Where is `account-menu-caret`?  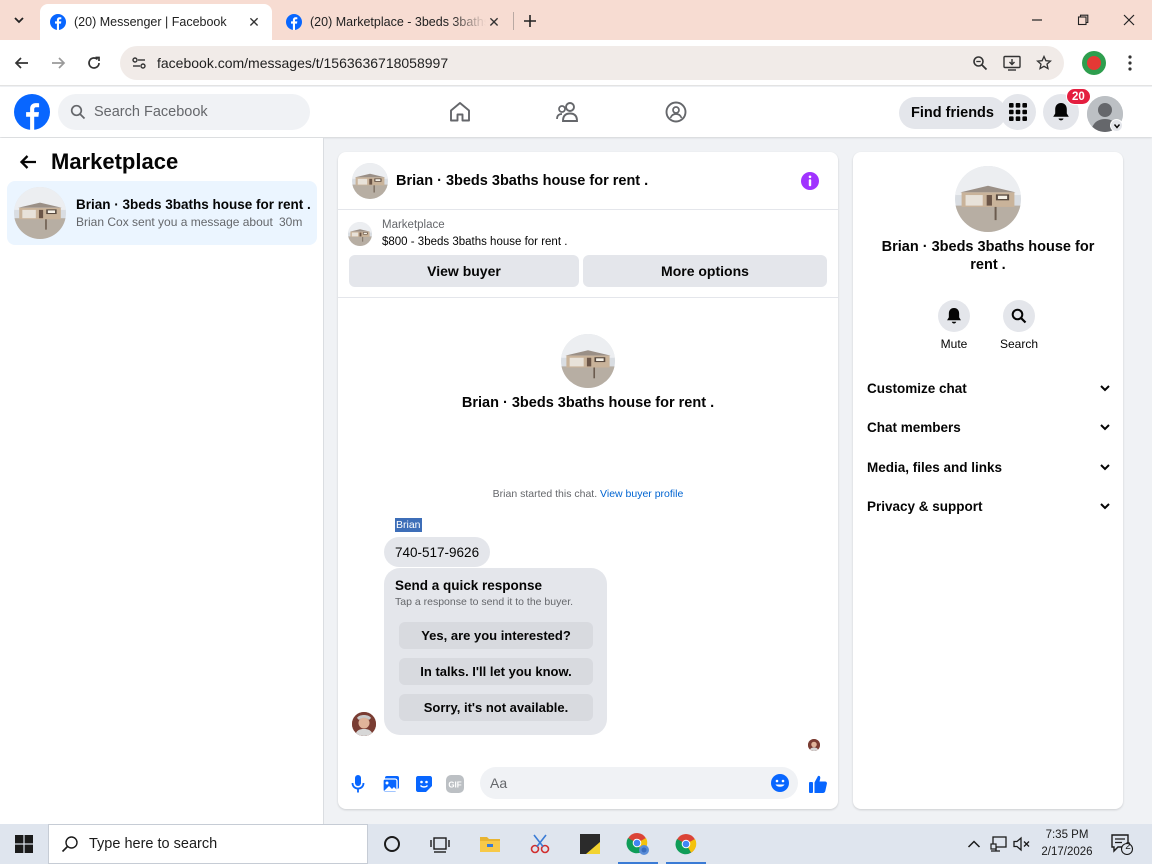 account-menu-caret is located at coordinates (1116, 125).